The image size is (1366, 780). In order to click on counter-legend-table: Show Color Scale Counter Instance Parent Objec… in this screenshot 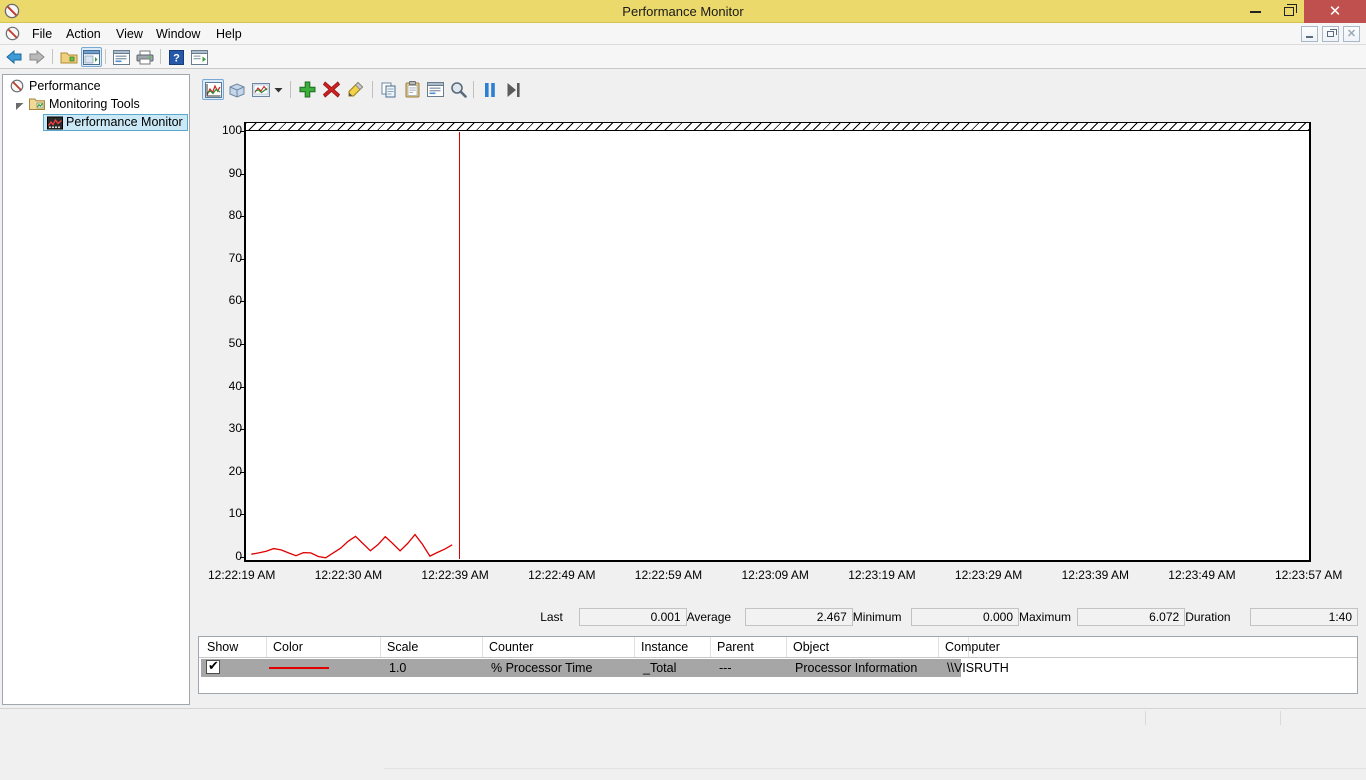, I will do `click(778, 665)`.